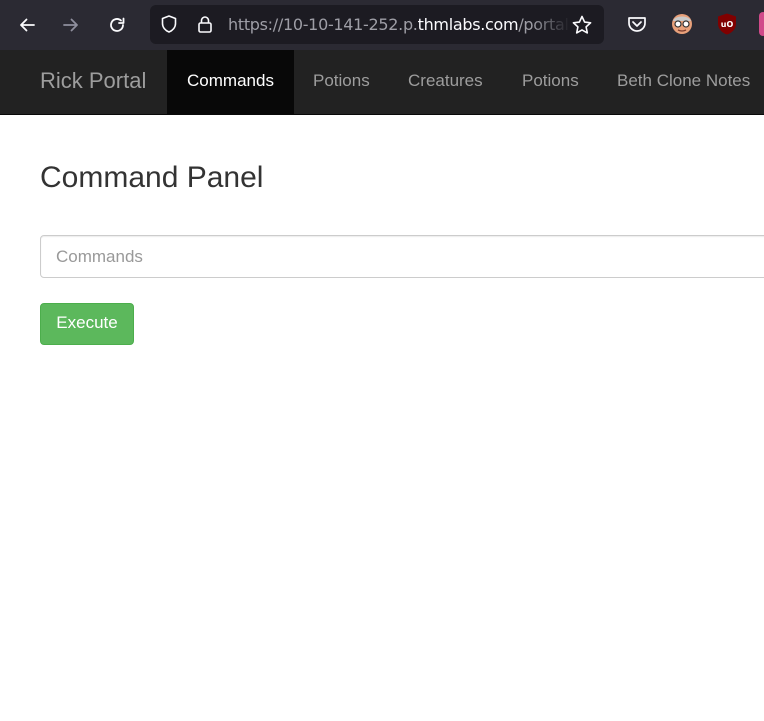  I want to click on svg-text: uO, so click(727, 24).